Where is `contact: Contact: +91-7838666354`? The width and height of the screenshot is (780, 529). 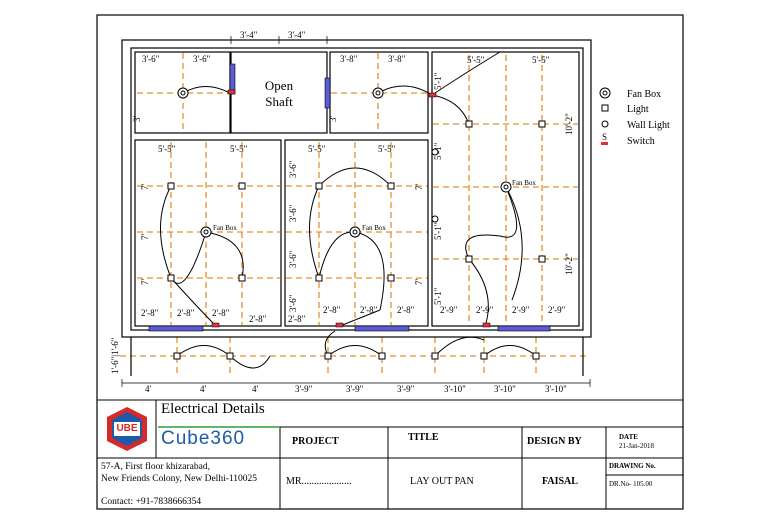
contact: Contact: +91-7838666354 is located at coordinates (151, 502).